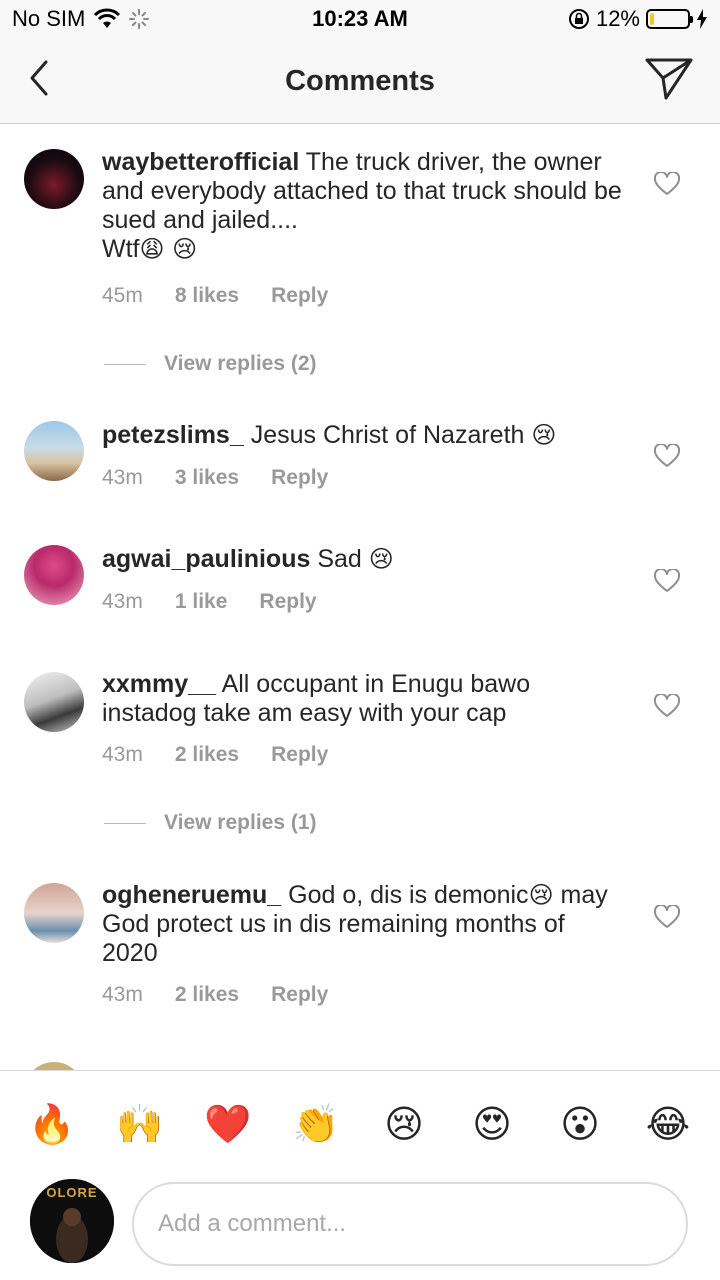  Describe the element at coordinates (121, 249) in the screenshot. I see `comment-body-line2: Wtf` at that location.